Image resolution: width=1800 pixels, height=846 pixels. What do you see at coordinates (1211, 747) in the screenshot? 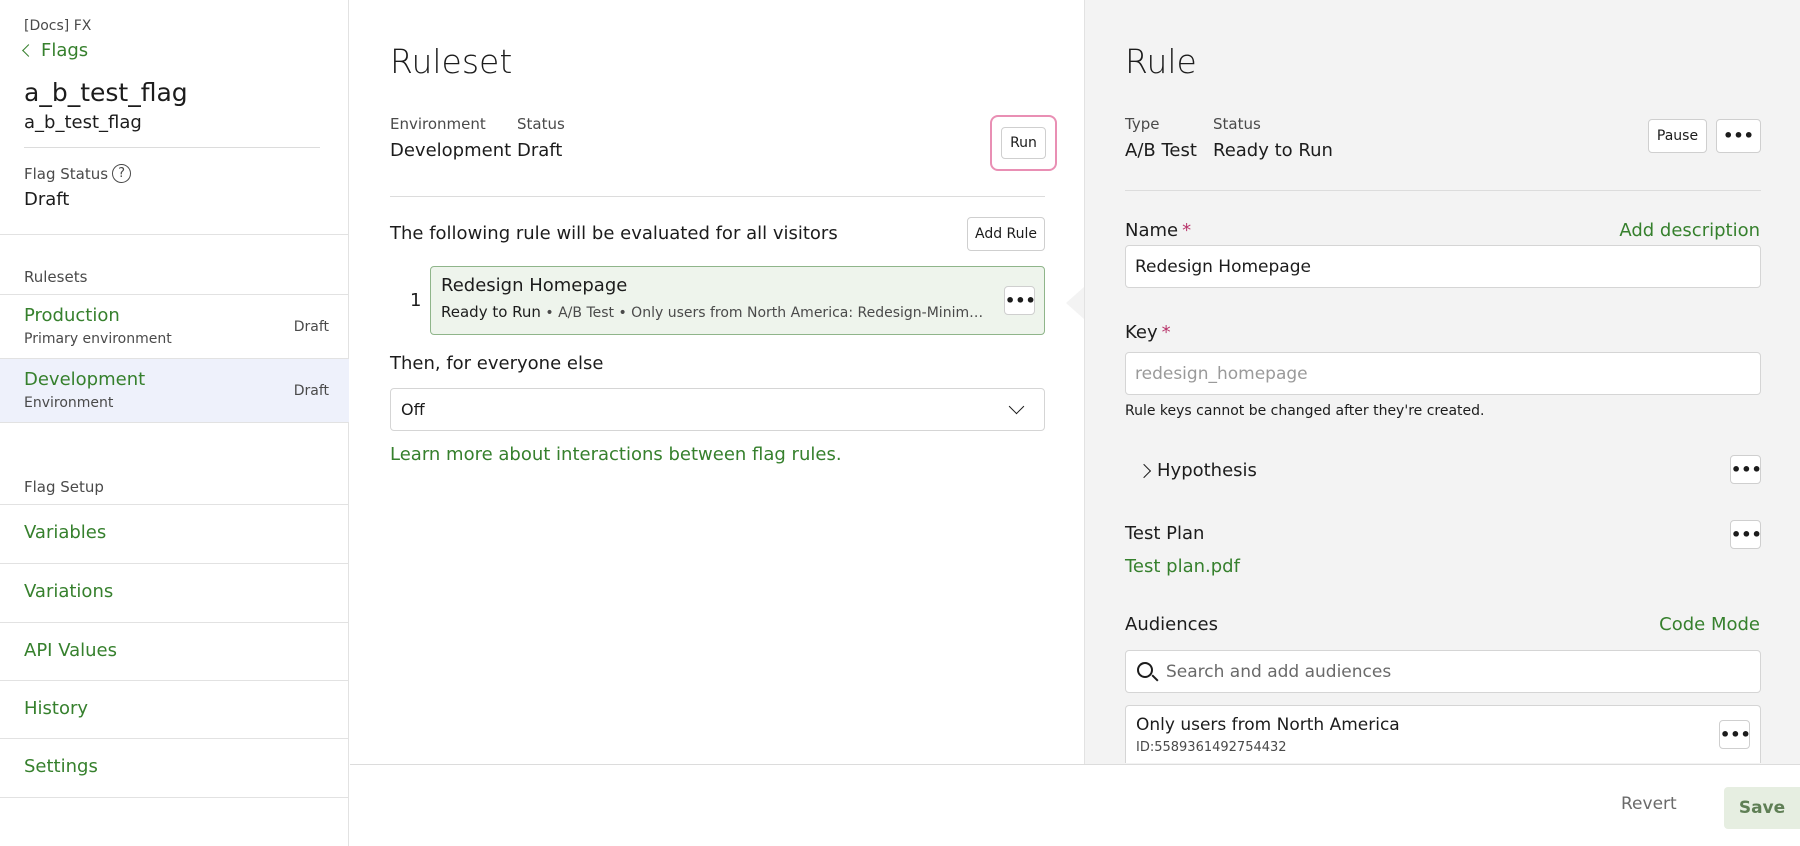
I see `audience-id: ID:5589361492754432` at bounding box center [1211, 747].